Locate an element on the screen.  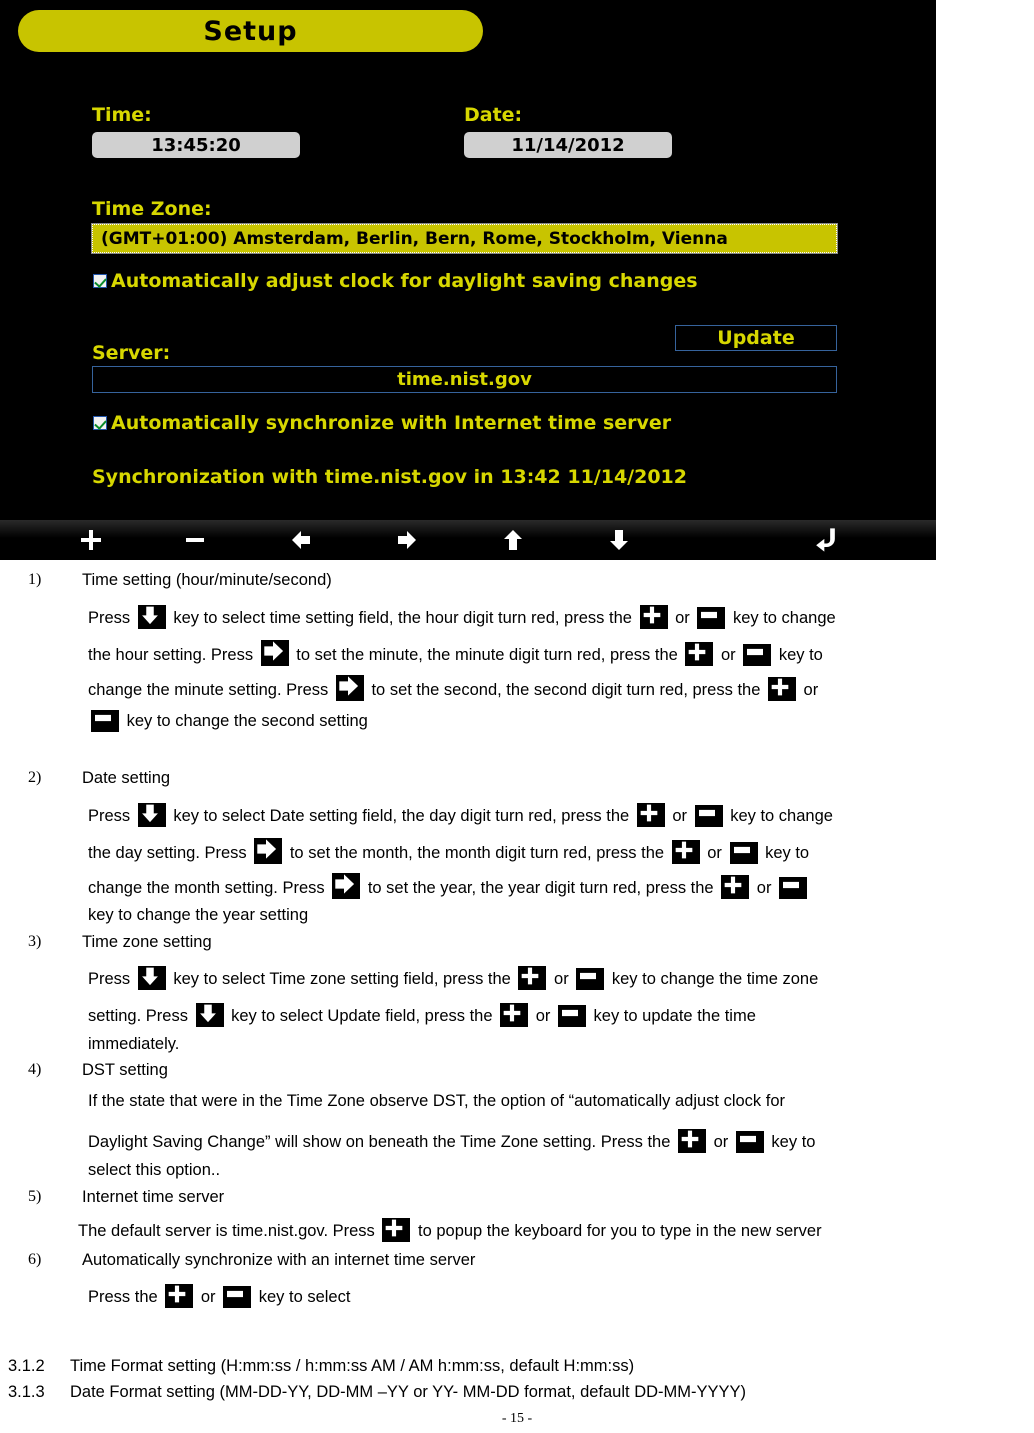
list-item-3-line-3: immediately. is located at coordinates (133, 1044).